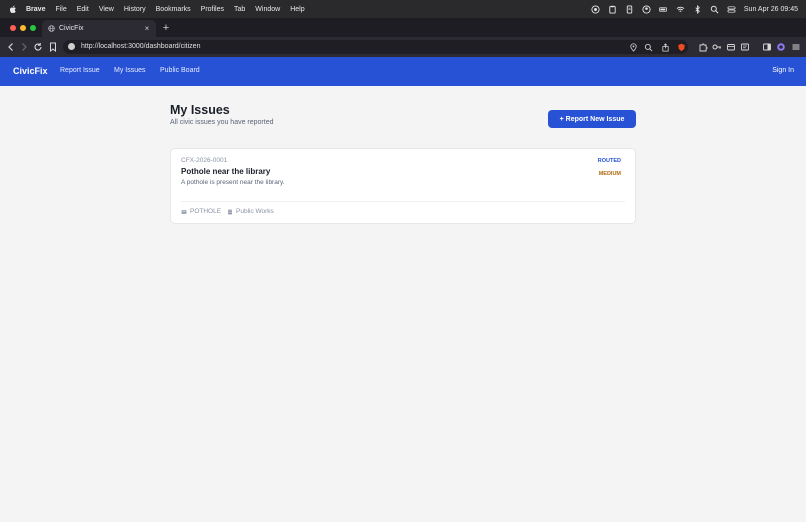 This screenshot has height=522, width=806. What do you see at coordinates (612, 9) in the screenshot?
I see `clipboard-icon` at bounding box center [612, 9].